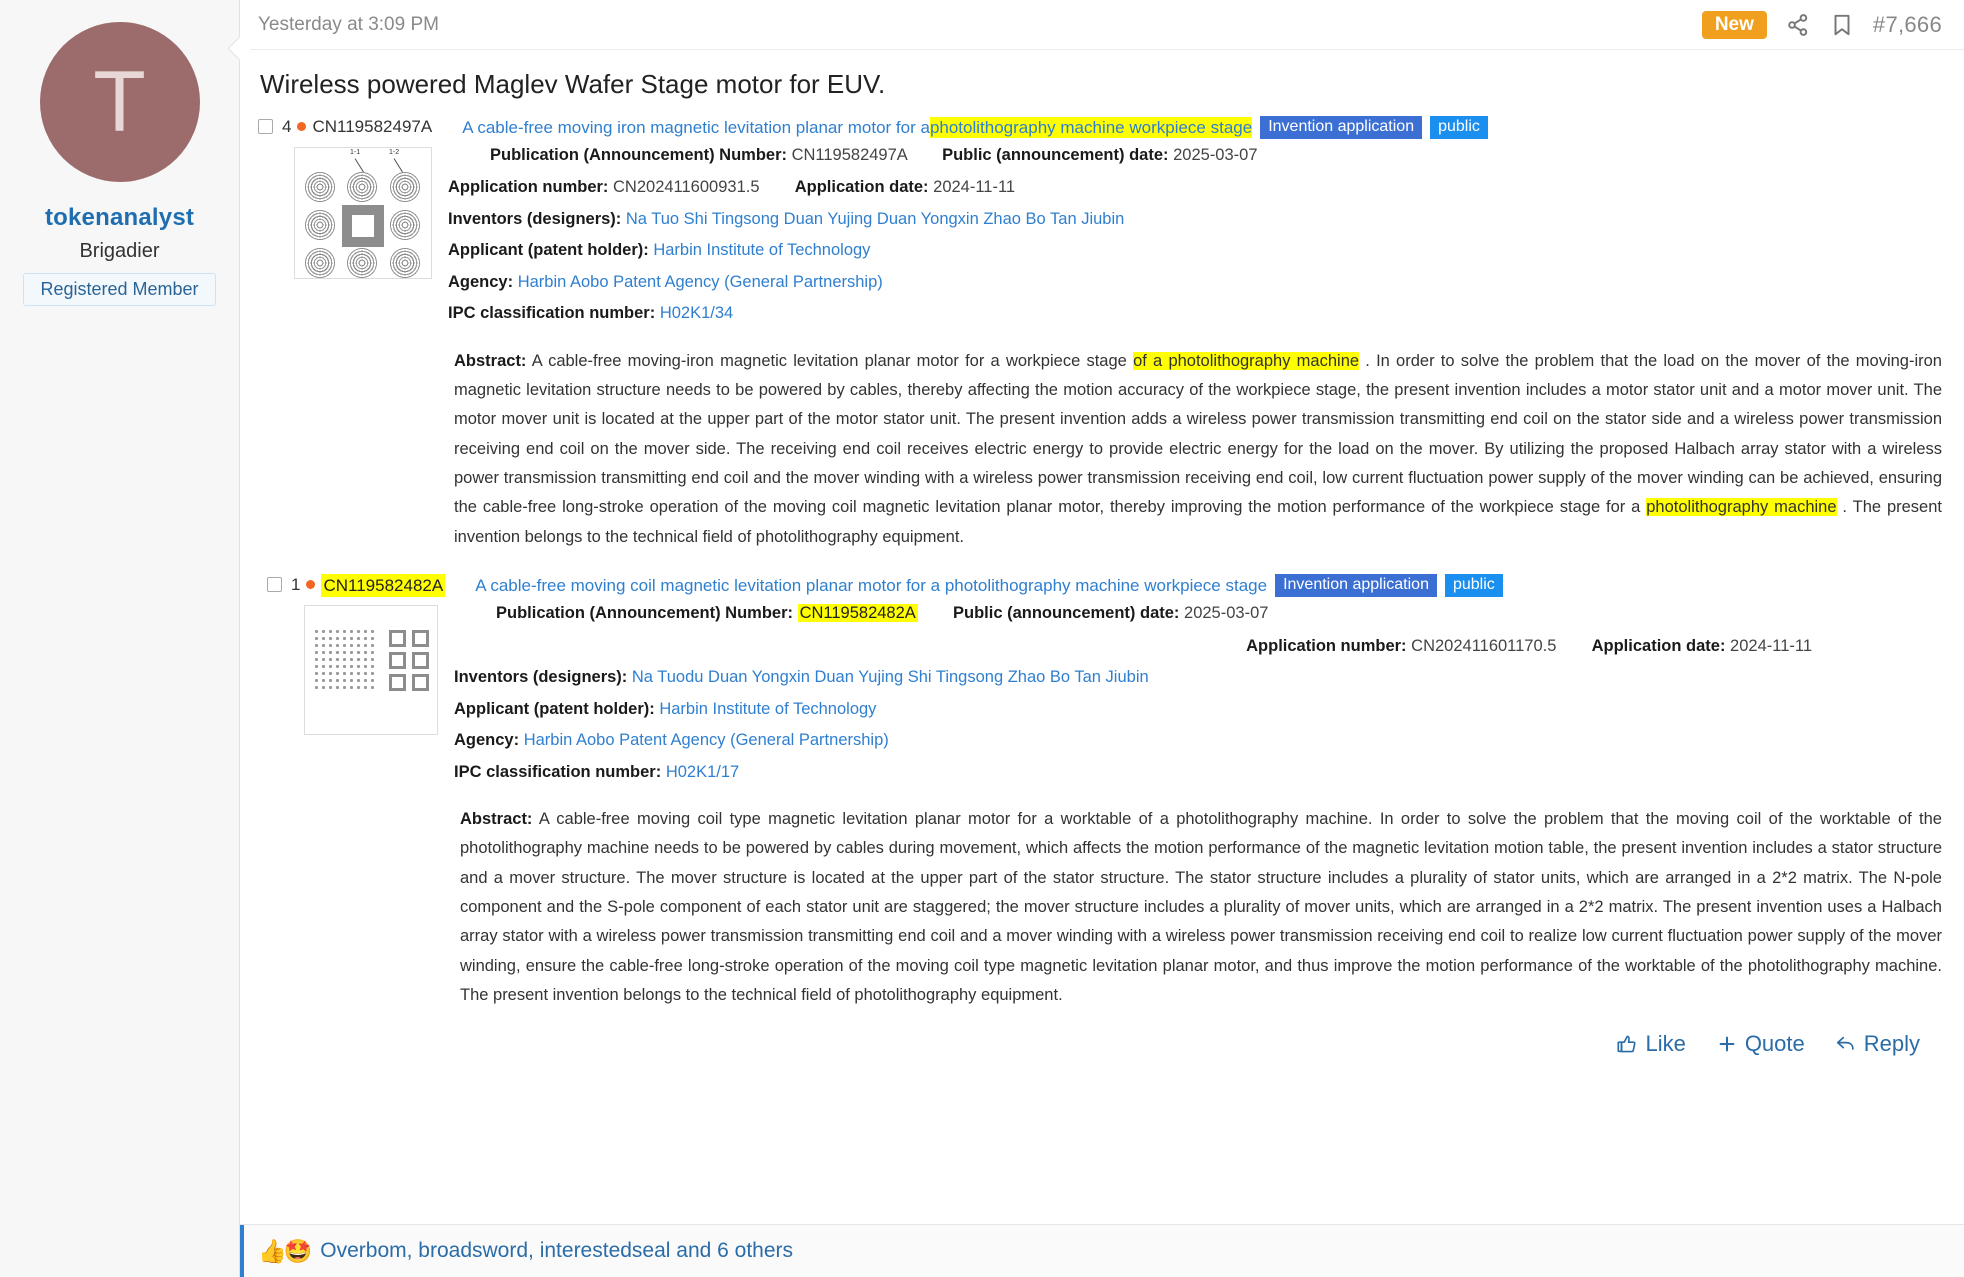  What do you see at coordinates (1727, 1043) in the screenshot?
I see `plus-icon` at bounding box center [1727, 1043].